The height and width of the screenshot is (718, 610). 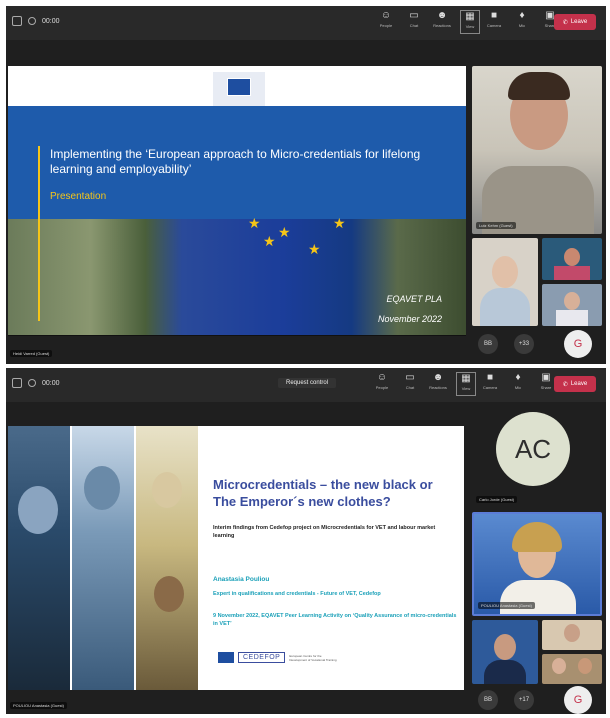 What do you see at coordinates (241, 579) in the screenshot?
I see `speaker-name: Anastasia Pouliou` at bounding box center [241, 579].